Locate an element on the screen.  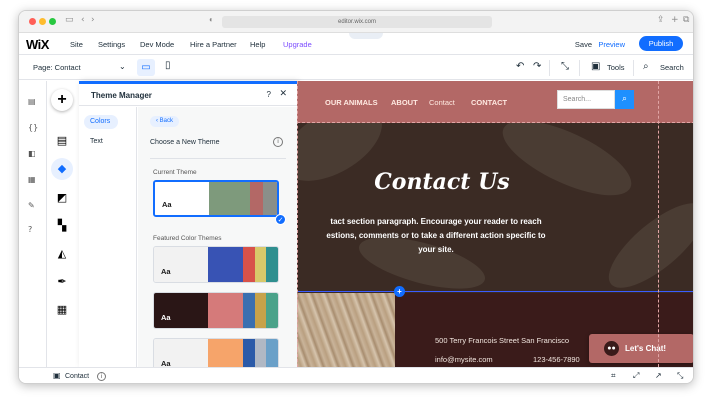
browser-toolbar: ▭ ‹ › ◐ editor.wix.com ⇪ + ⧉ is located at coordinates (356, 22).